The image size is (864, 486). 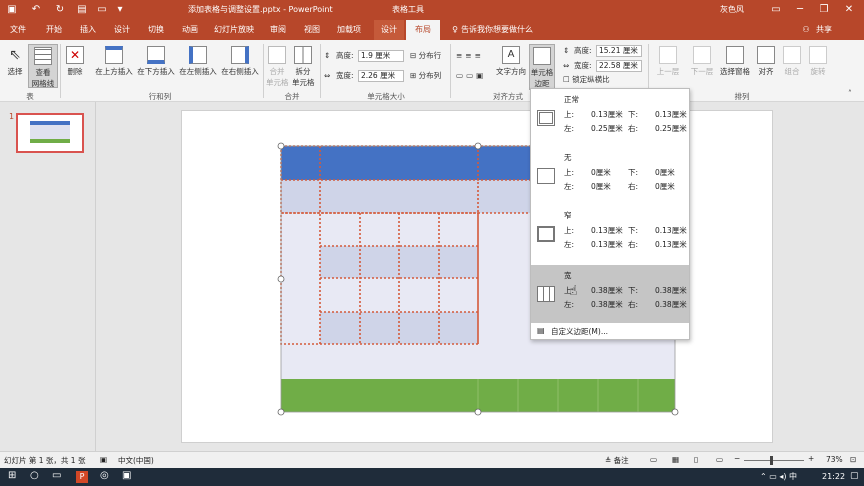 I want to click on rotate-button: 旋转, so click(x=818, y=61).